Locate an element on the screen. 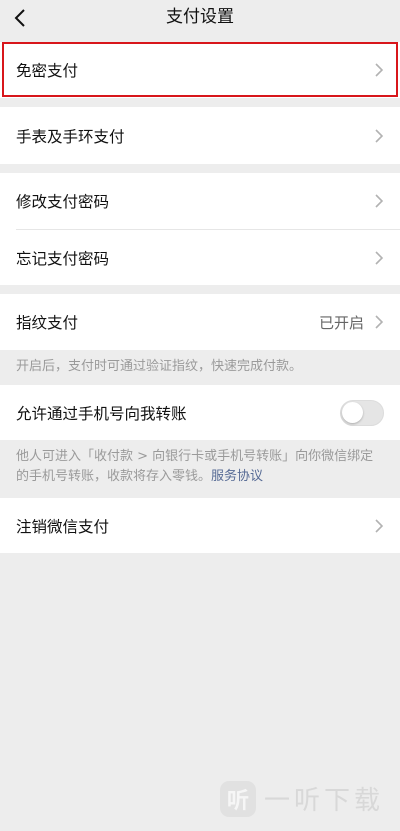  page-title: 支付设置 is located at coordinates (200, 17).